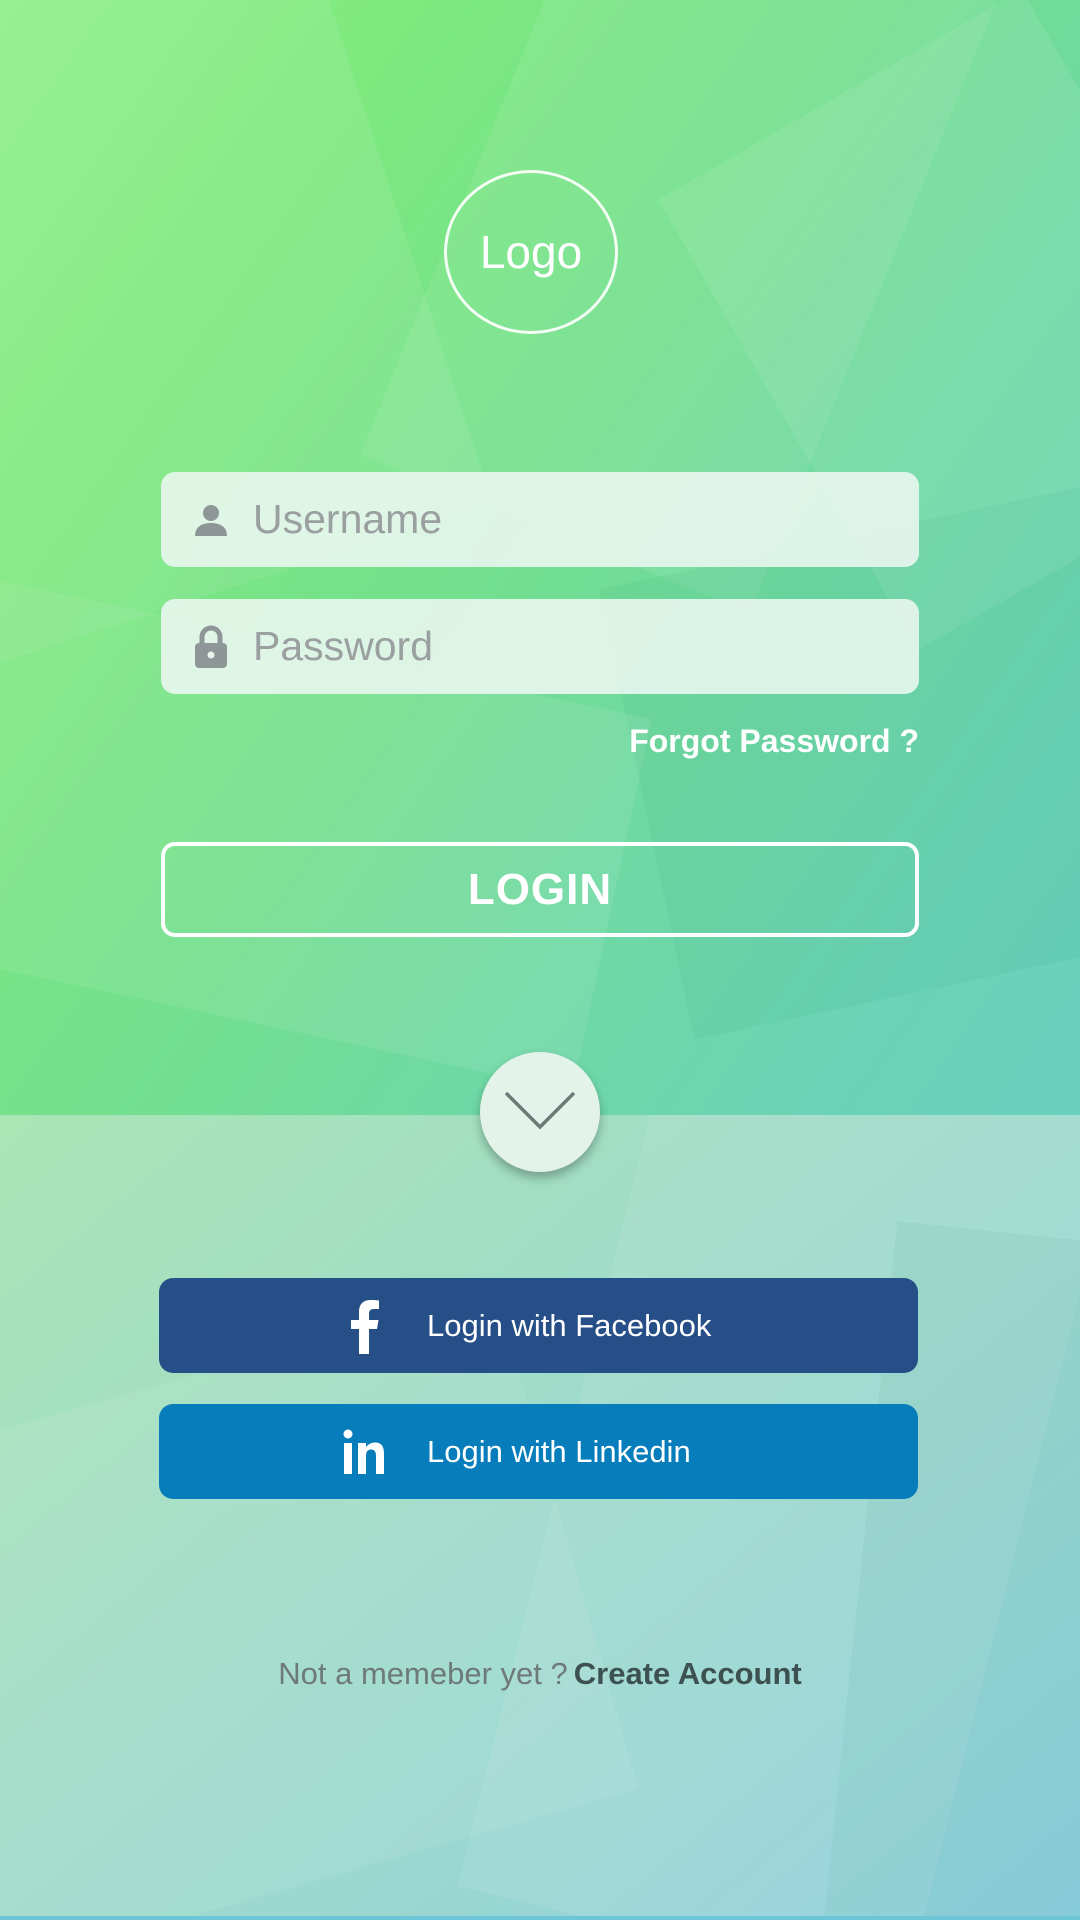  I want to click on signup-prompt-text: Not a memeber yet ?, so click(423, 1673).